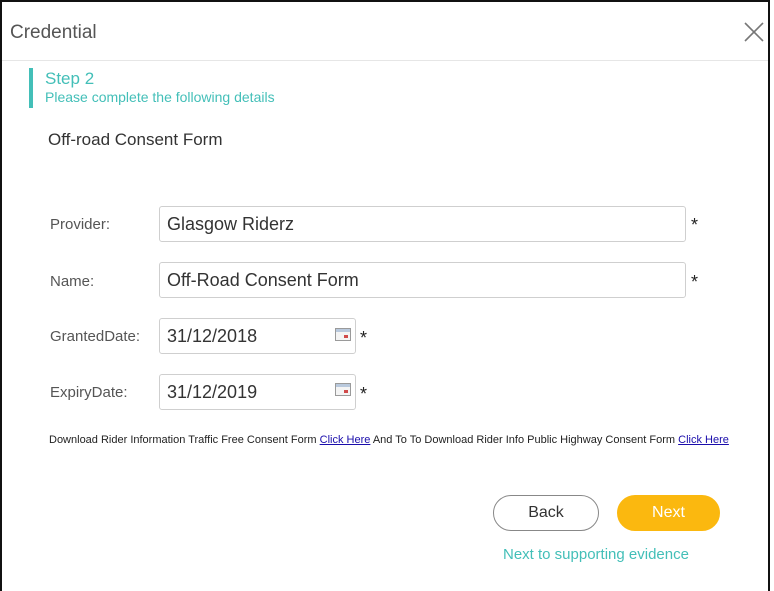 The image size is (774, 591). I want to click on expiry-date-required-marker: *, so click(364, 394).